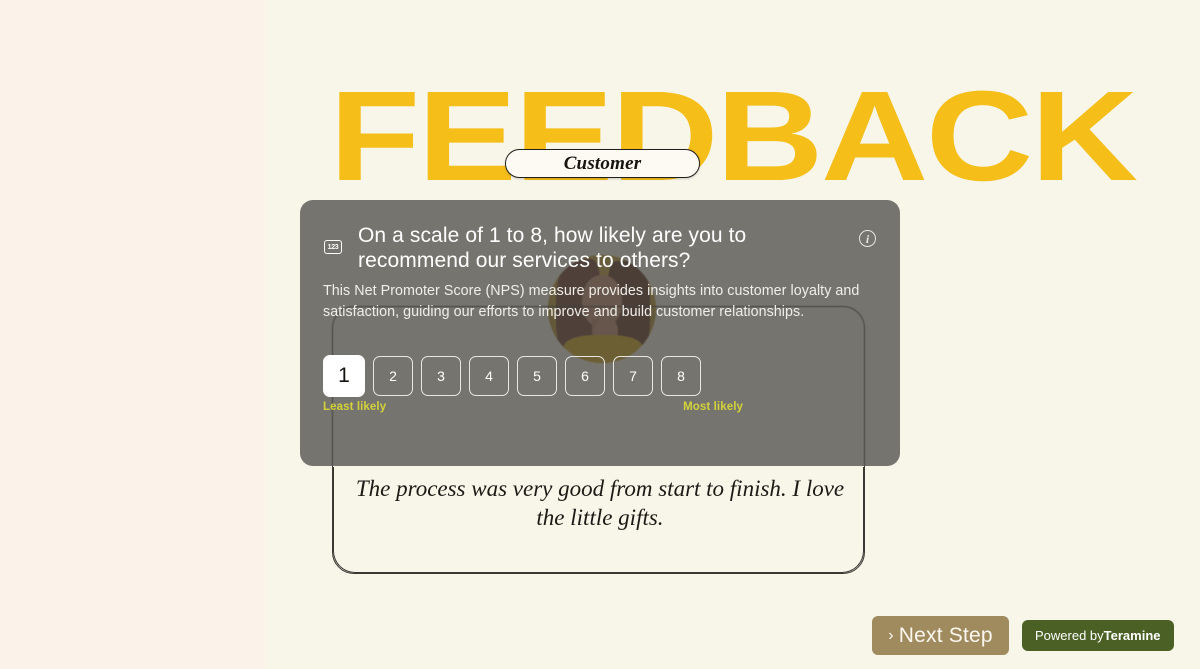 The image size is (1200, 669). I want to click on scale-endpoint-labels: Least likely Most likely, so click(533, 407).